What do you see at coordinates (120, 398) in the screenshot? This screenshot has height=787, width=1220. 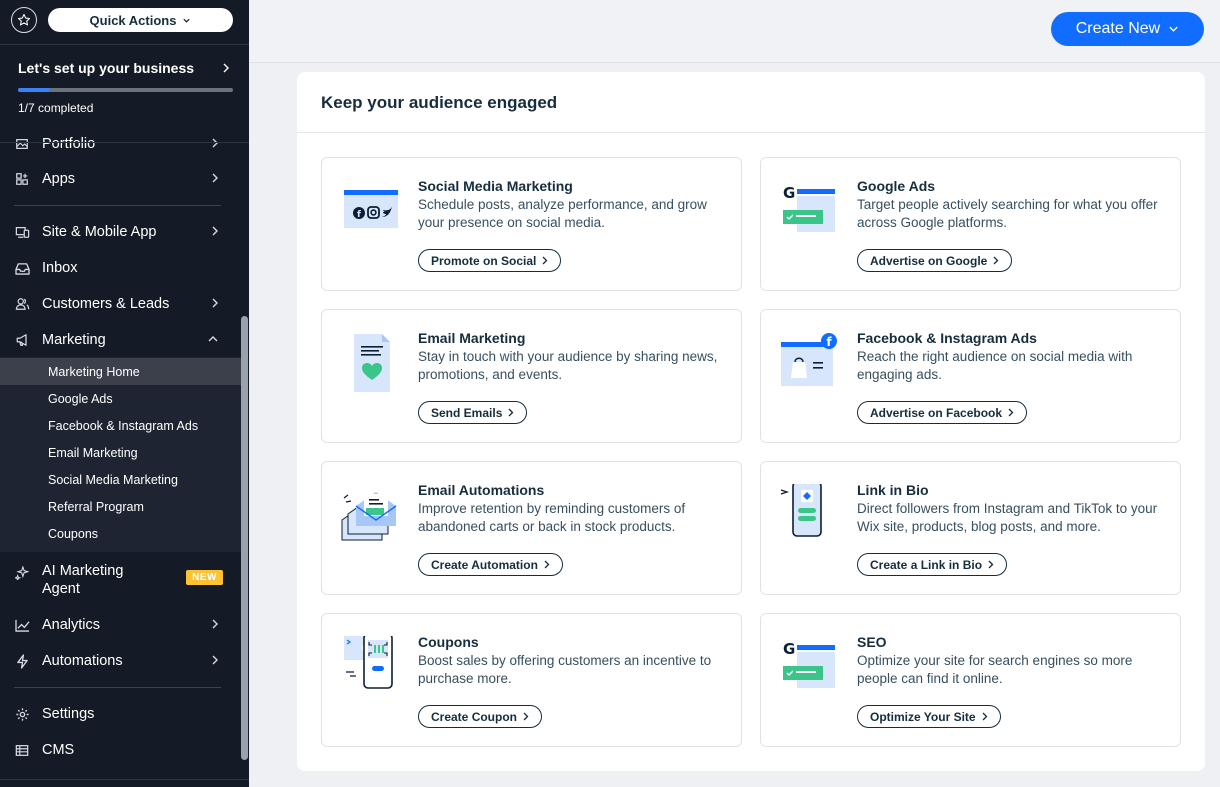 I see `sub-item-google-ads: Google Ads` at bounding box center [120, 398].